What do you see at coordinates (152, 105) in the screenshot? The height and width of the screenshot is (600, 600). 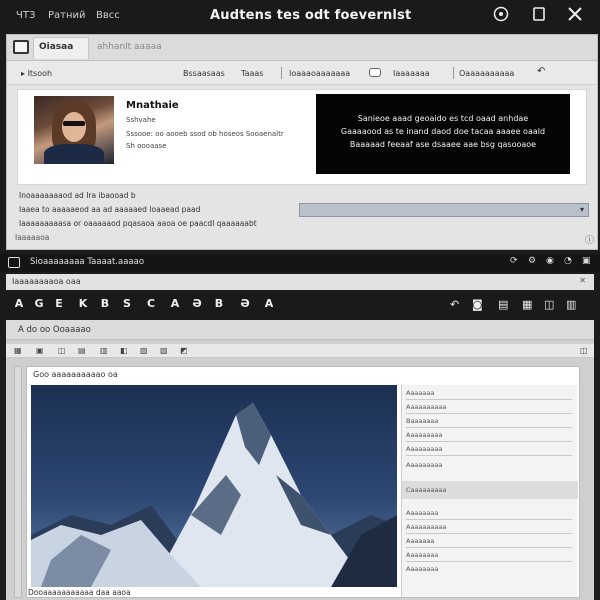 I see `profile-name: Mnathaie` at bounding box center [152, 105].